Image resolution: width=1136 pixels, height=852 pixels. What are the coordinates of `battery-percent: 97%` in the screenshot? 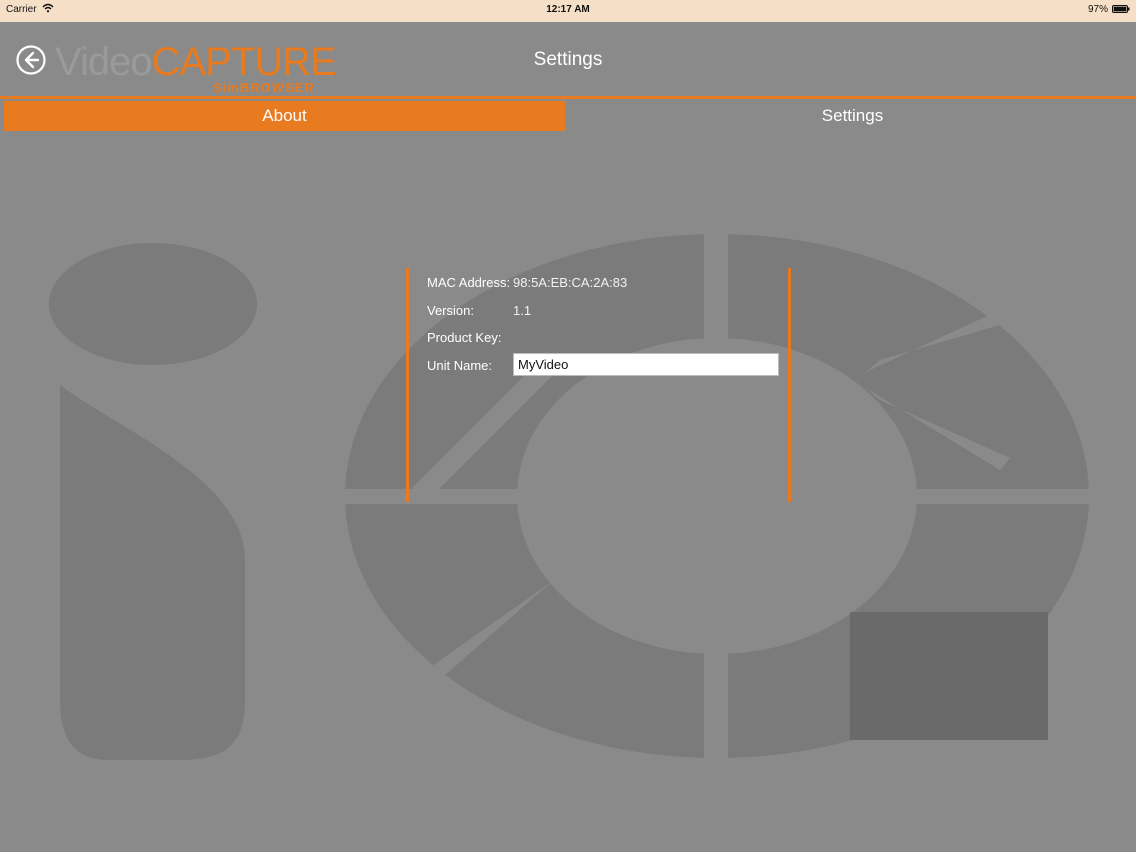 It's located at (1097, 9).